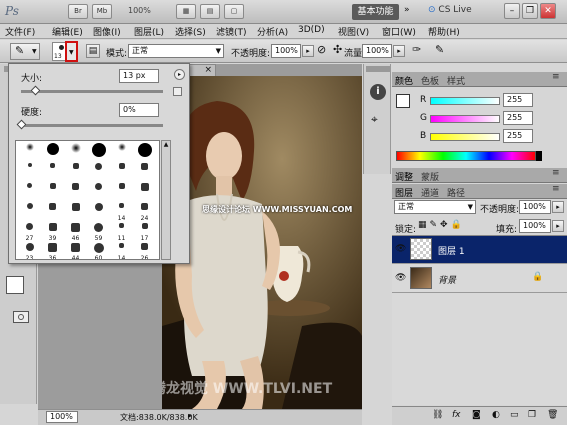 This screenshot has height=425, width=567. What do you see at coordinates (479, 250) in the screenshot?
I see `layer-row: 👁 图层 1` at bounding box center [479, 250].